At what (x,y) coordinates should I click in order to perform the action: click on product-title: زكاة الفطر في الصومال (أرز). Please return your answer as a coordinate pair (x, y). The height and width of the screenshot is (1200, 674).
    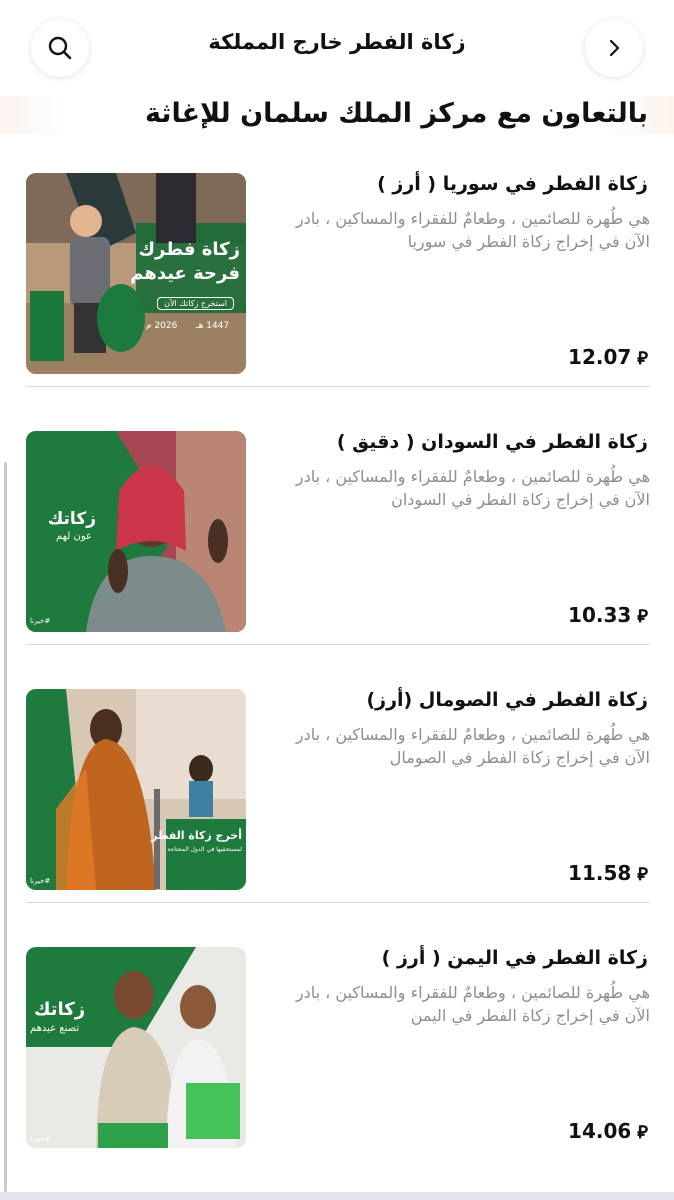
    Looking at the image, I should click on (458, 700).